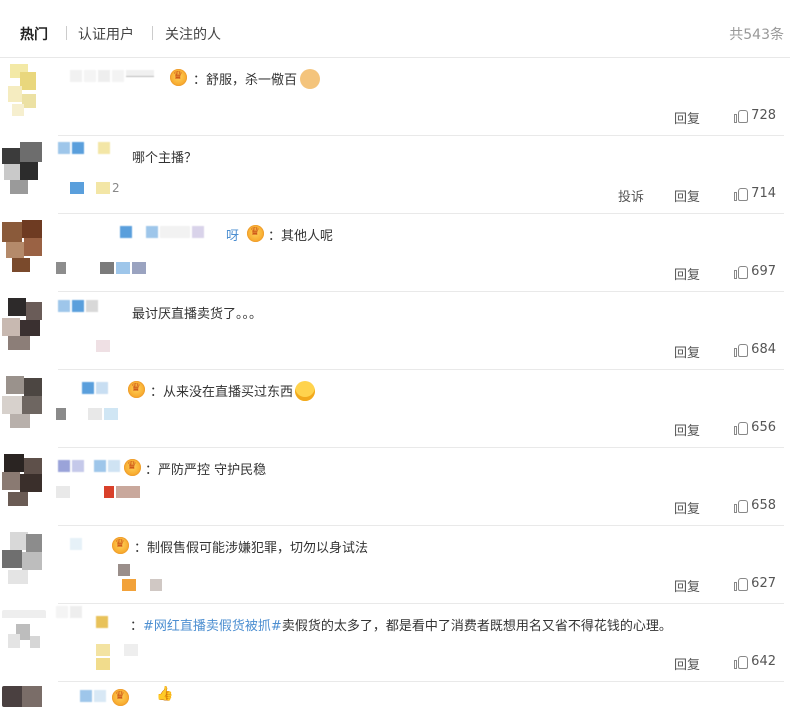 The image size is (790, 709). What do you see at coordinates (395, 565) in the screenshot?
I see `comment-item: ：制假售假可能涉嫌犯罪，切勿以身试法 回复 627` at bounding box center [395, 565].